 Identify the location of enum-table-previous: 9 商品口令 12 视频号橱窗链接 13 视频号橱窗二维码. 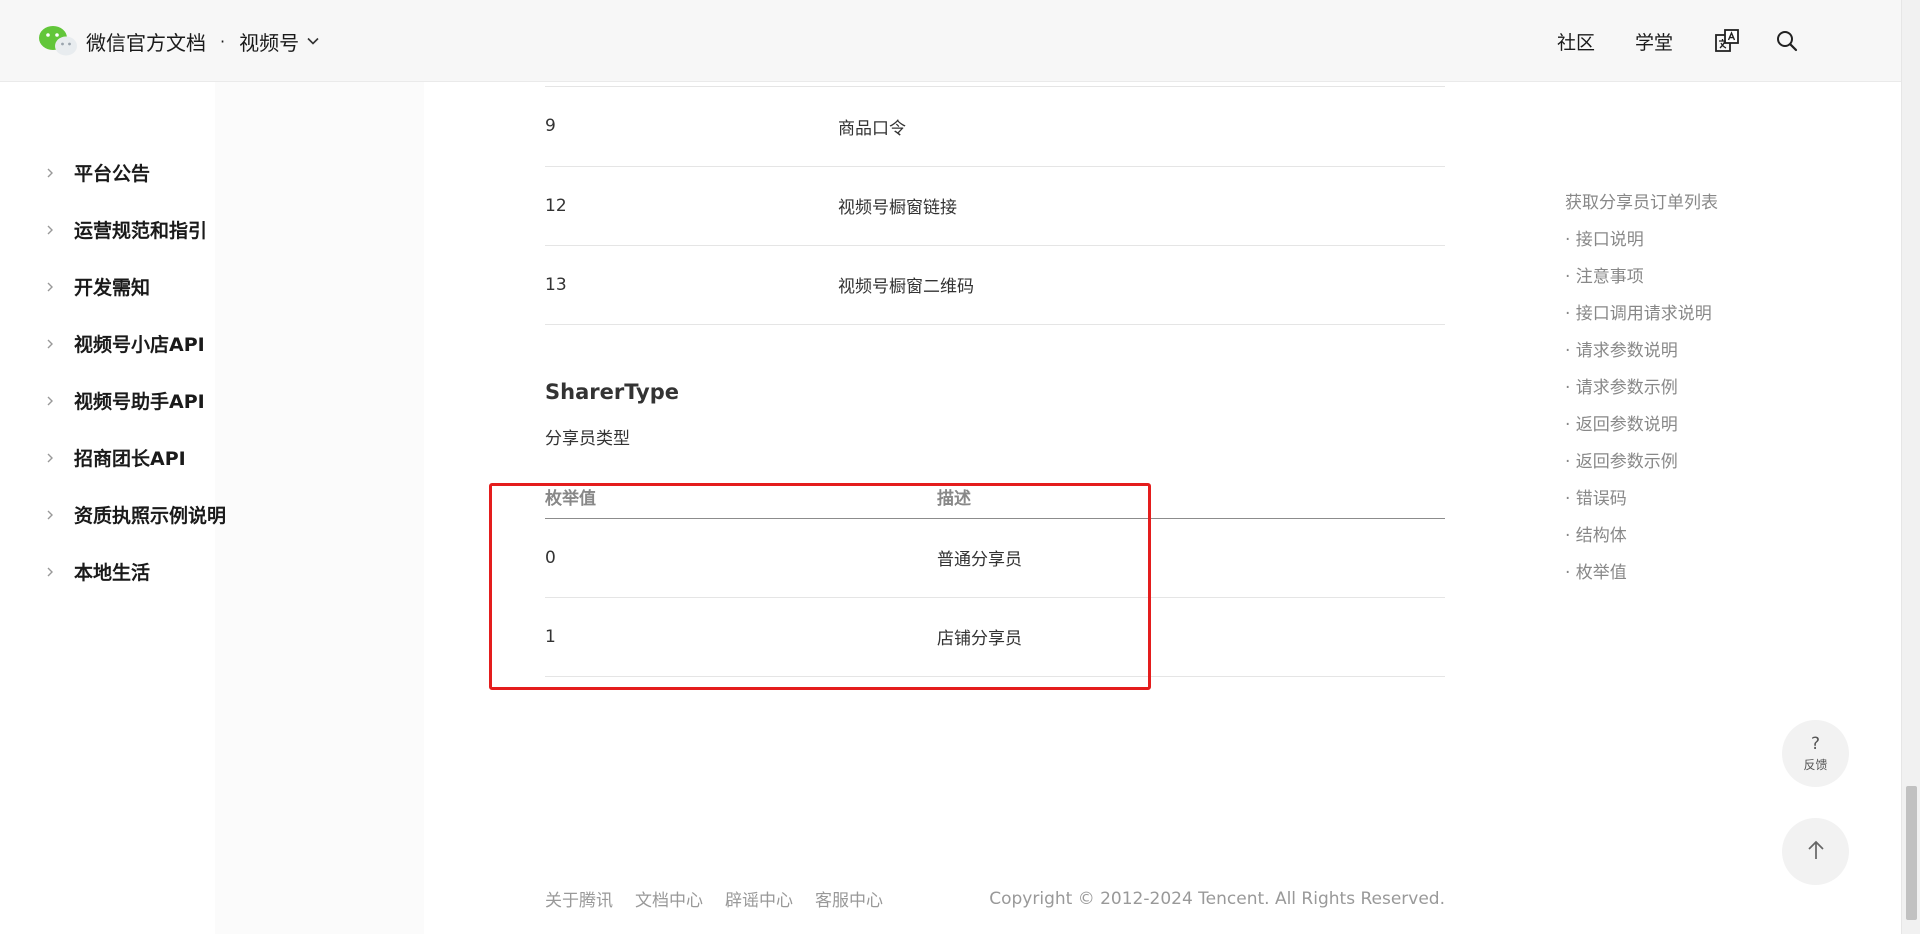
(995, 206).